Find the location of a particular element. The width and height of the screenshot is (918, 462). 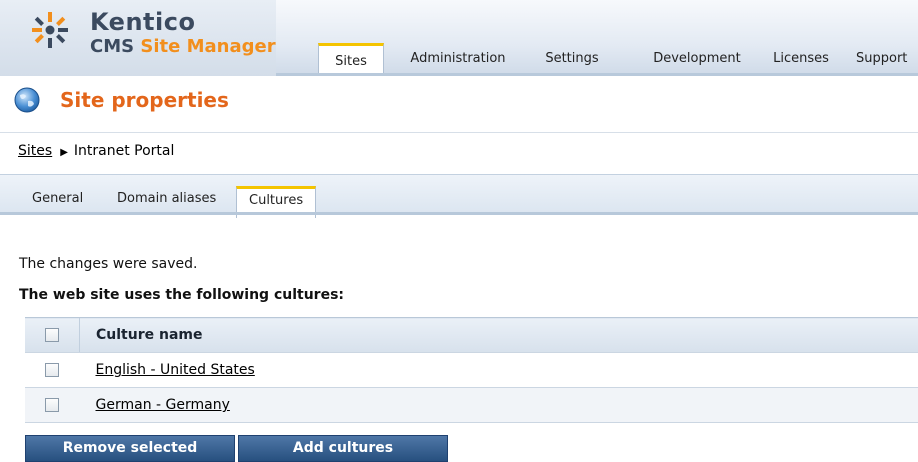

logo-brand: Kentico is located at coordinates (142, 22).